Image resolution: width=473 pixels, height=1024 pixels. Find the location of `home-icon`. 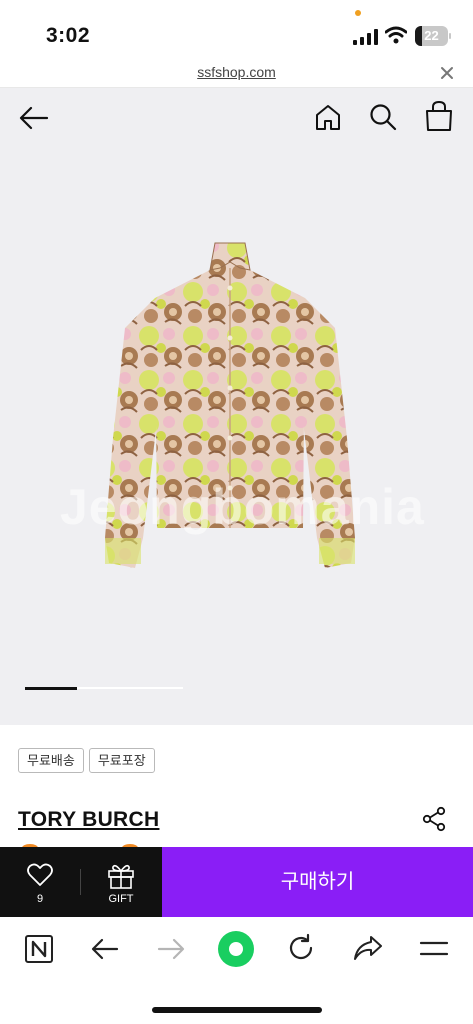

home-icon is located at coordinates (328, 117).